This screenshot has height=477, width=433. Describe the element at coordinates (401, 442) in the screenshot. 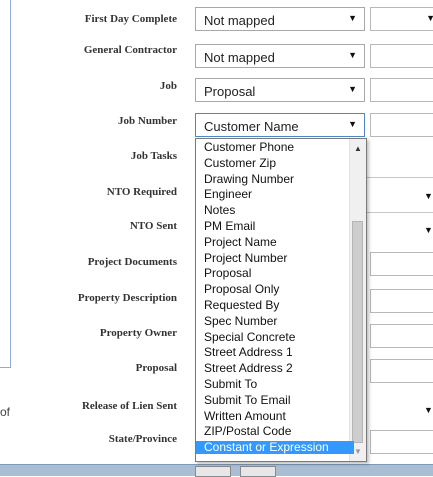

I see `state-province-secondary-field` at that location.